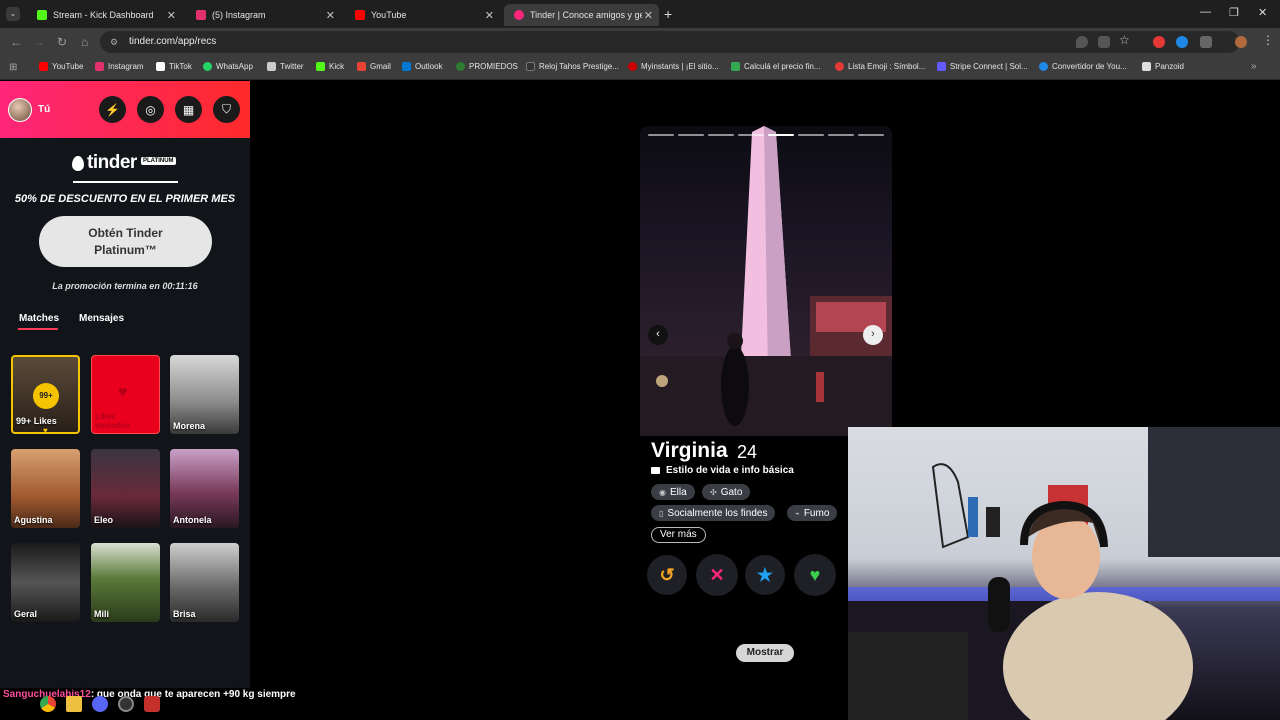  I want to click on like-button: ♥, so click(815, 575).